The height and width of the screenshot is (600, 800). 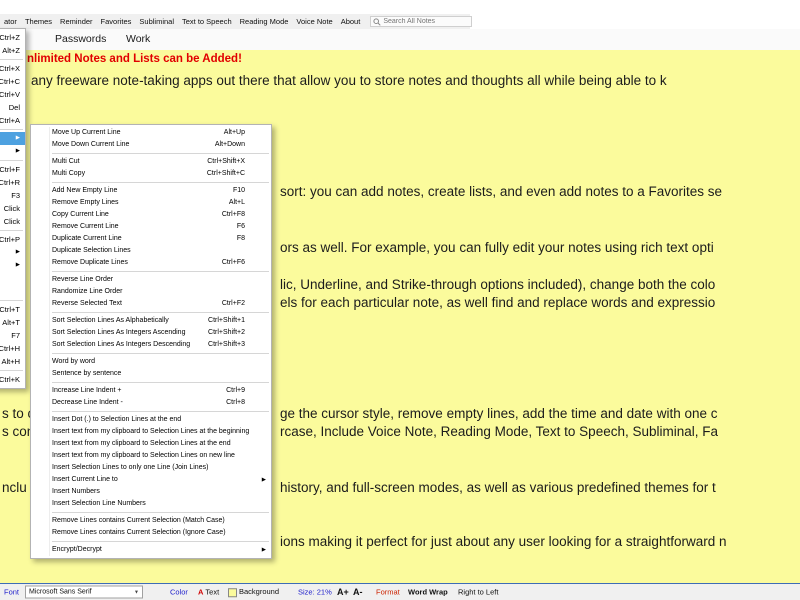 What do you see at coordinates (428, 592) in the screenshot?
I see `word-wrap-toggle: Word Wrap` at bounding box center [428, 592].